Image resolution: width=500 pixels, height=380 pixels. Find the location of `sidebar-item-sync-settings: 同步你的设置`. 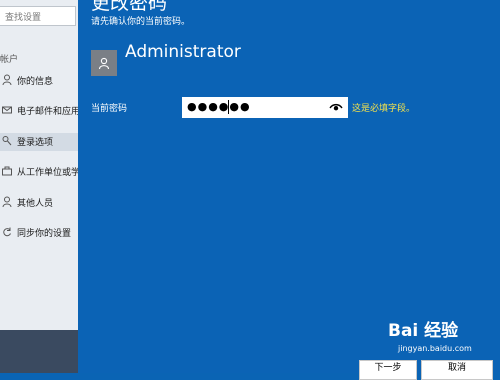

sidebar-item-sync-settings: 同步你的设置 is located at coordinates (39, 233).